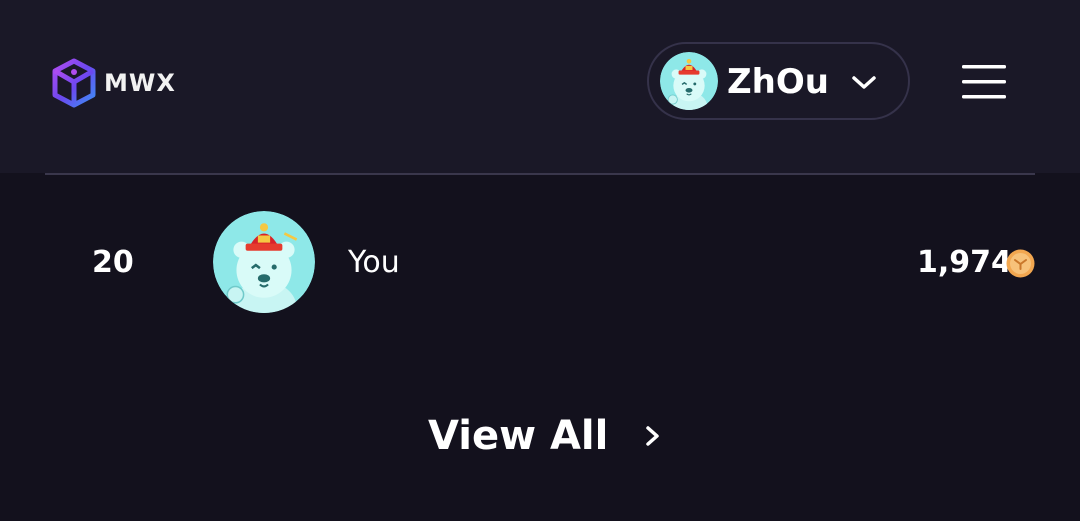 Image resolution: width=1080 pixels, height=521 pixels. Describe the element at coordinates (374, 262) in the screenshot. I see `player-name: You` at that location.